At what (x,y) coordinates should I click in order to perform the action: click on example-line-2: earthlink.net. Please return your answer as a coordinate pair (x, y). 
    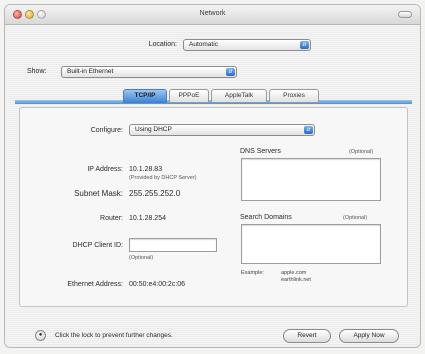
    Looking at the image, I should click on (296, 280).